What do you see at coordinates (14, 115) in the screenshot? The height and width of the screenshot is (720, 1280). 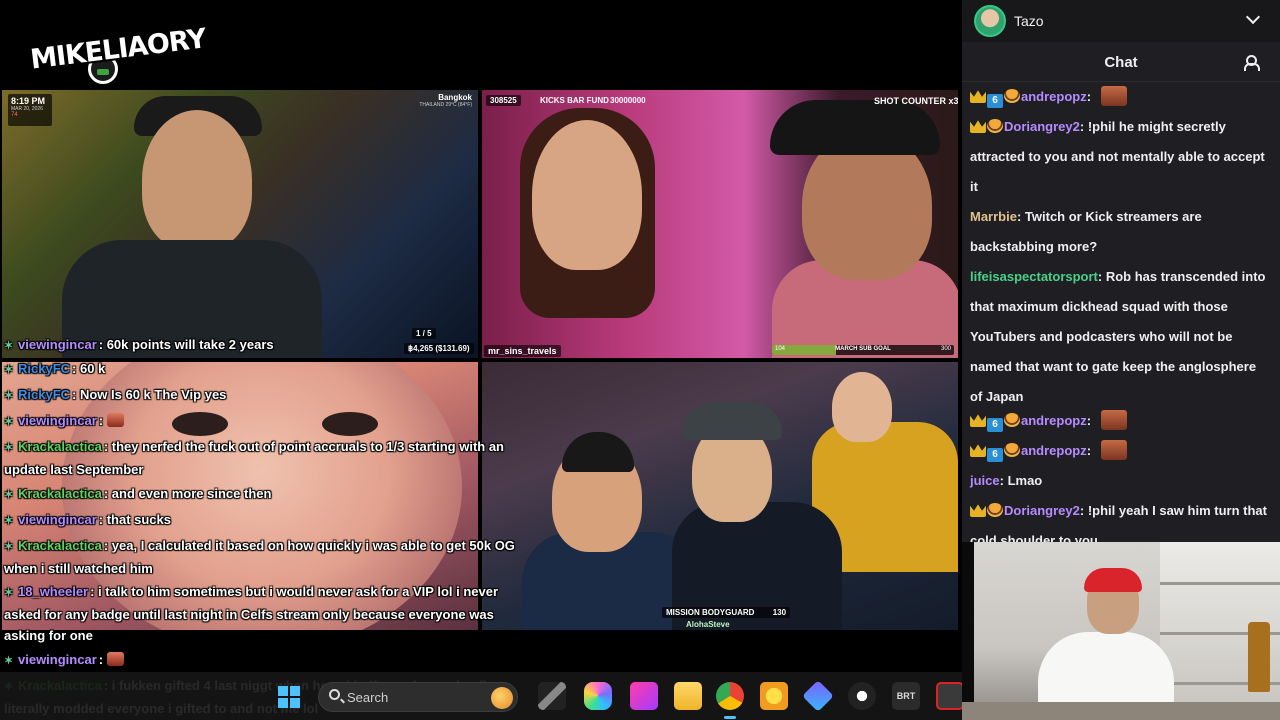 I see `viewer-count: 74` at bounding box center [14, 115].